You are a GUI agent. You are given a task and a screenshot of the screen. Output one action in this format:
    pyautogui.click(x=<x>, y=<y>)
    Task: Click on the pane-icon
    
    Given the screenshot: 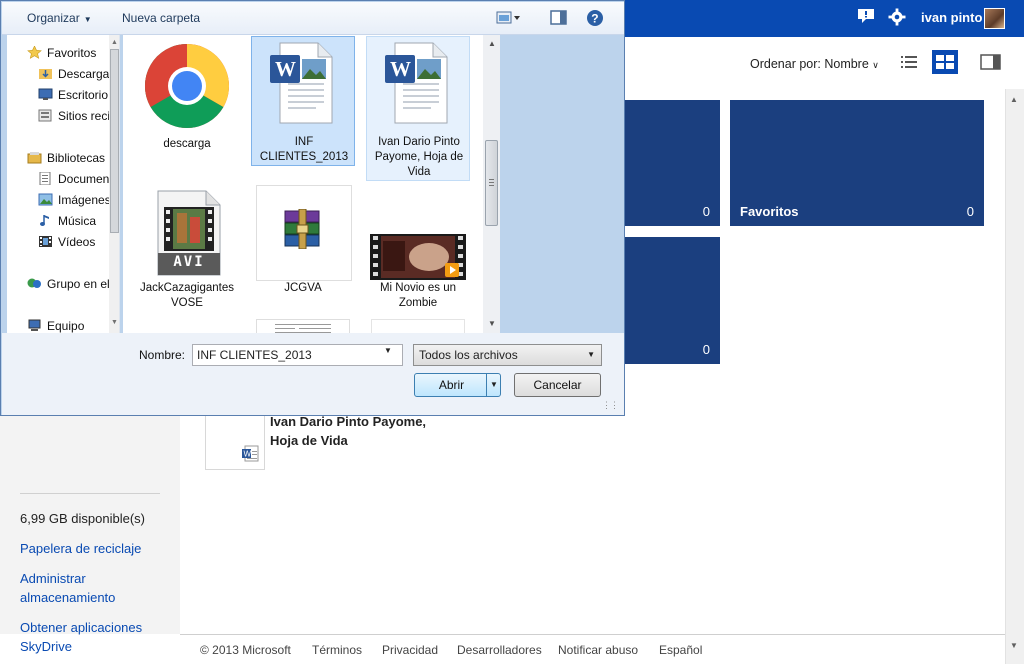 What is the action you would take?
    pyautogui.click(x=990, y=62)
    